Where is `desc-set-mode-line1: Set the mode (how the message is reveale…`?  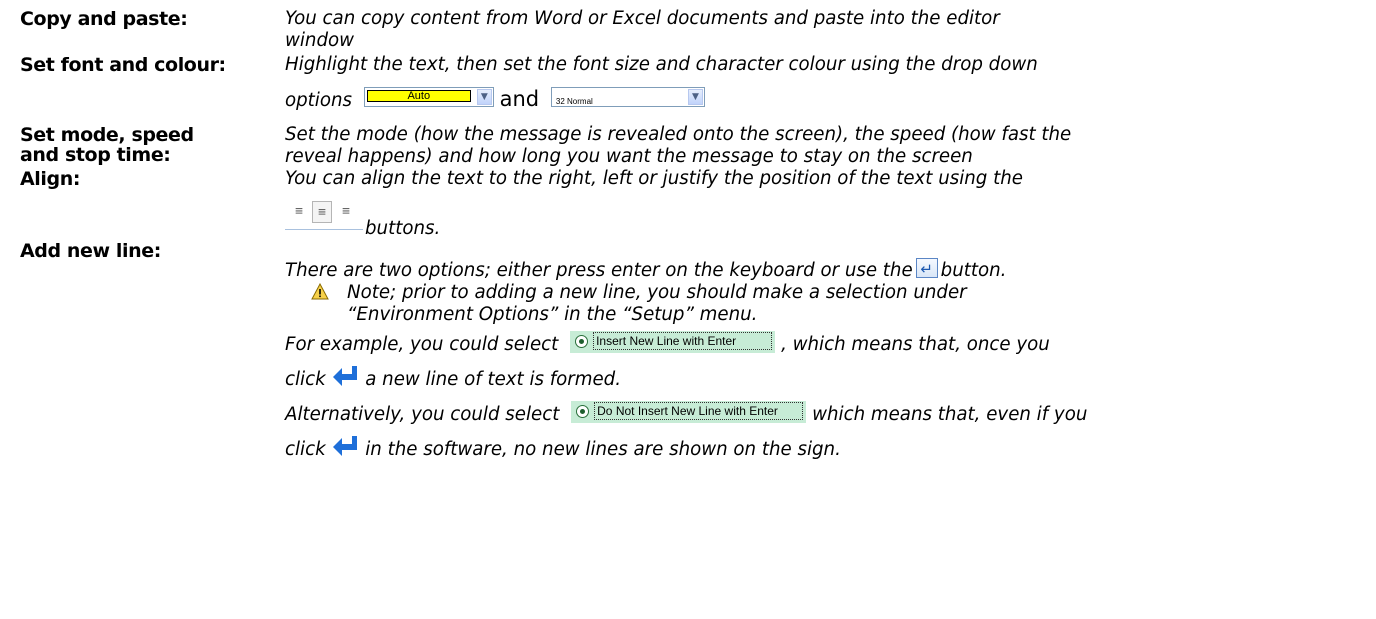 desc-set-mode-line1: Set the mode (how the message is reveale… is located at coordinates (678, 134).